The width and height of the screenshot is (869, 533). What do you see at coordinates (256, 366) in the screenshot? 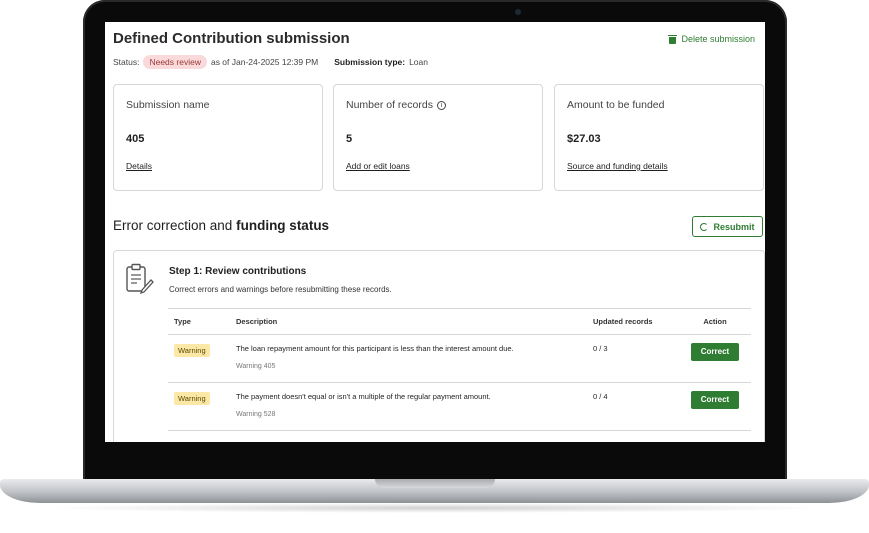
I see `row-code: Warning 405` at bounding box center [256, 366].